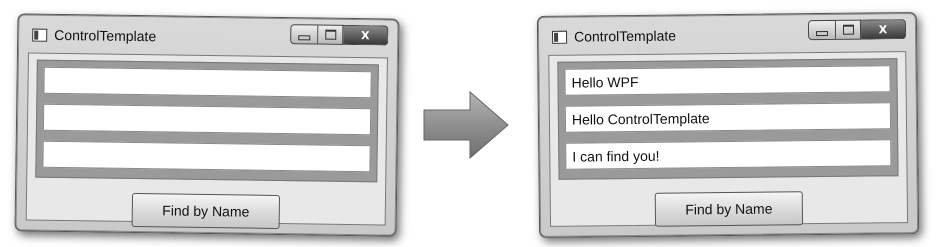  Describe the element at coordinates (728, 154) in the screenshot. I see `textbox-3: I can find you!` at that location.